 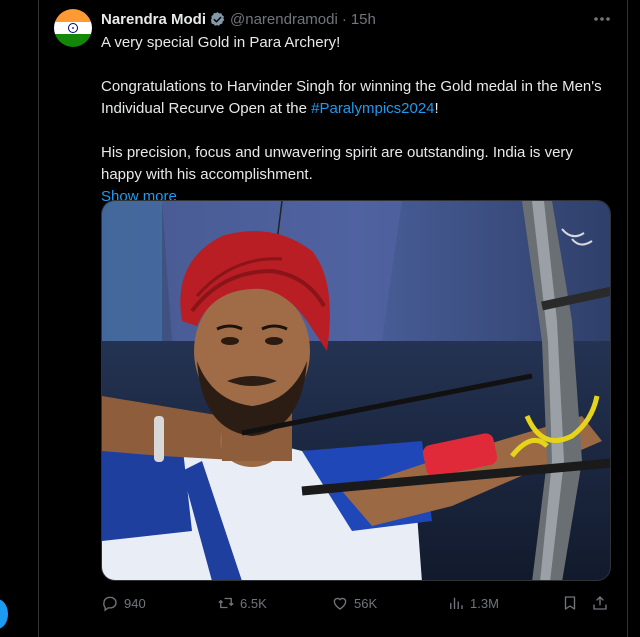 I want to click on tweet-line-1: A very special Gold in Para Archery!, so click(x=221, y=42).